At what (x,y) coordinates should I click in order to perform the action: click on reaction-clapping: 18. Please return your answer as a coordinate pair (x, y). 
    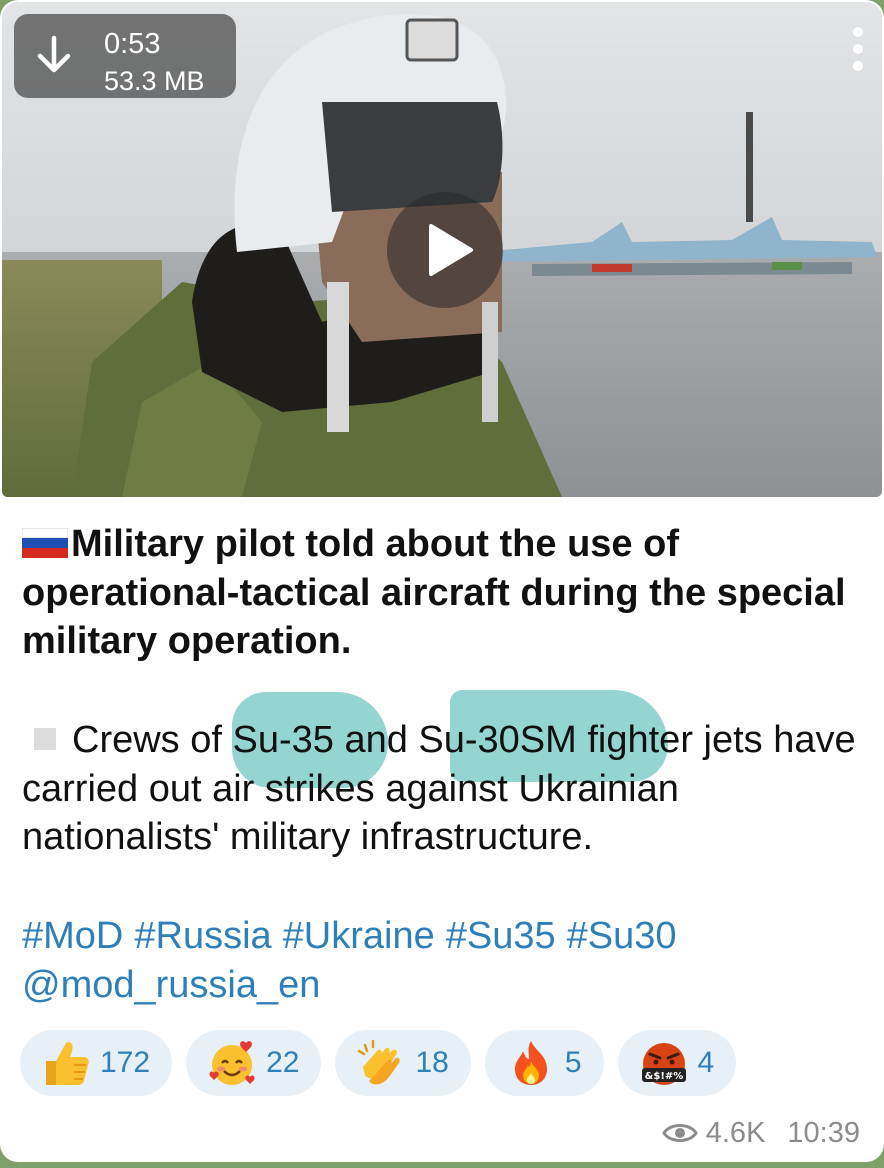
    Looking at the image, I should click on (403, 1063).